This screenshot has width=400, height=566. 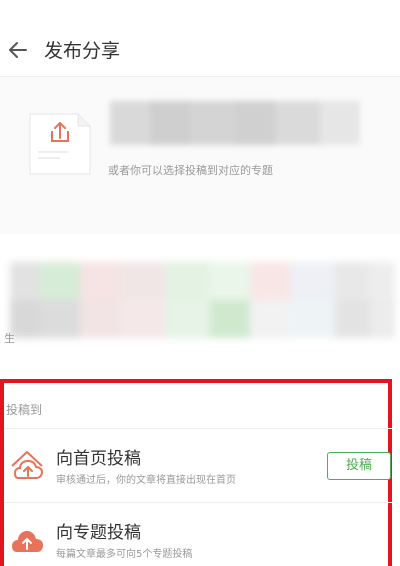 I want to click on submit-homepage-title: 向首页投稿, so click(x=98, y=459).